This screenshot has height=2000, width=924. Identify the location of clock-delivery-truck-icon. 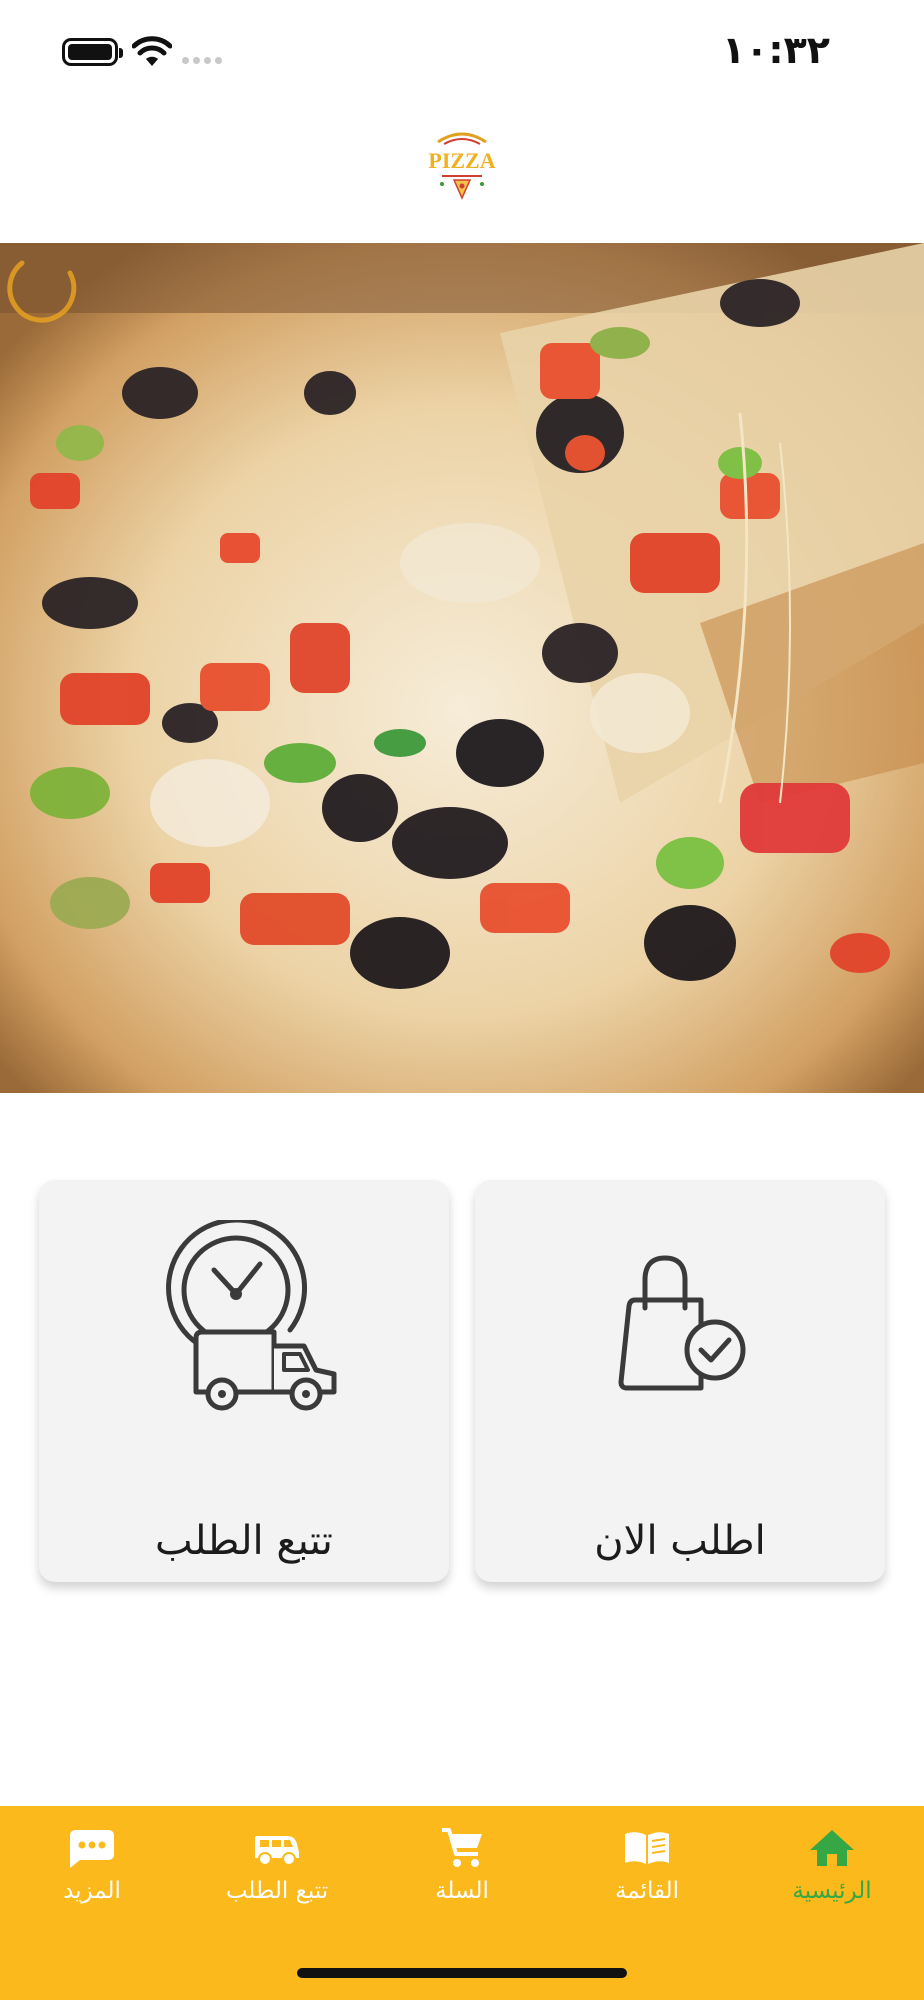
(251, 1315).